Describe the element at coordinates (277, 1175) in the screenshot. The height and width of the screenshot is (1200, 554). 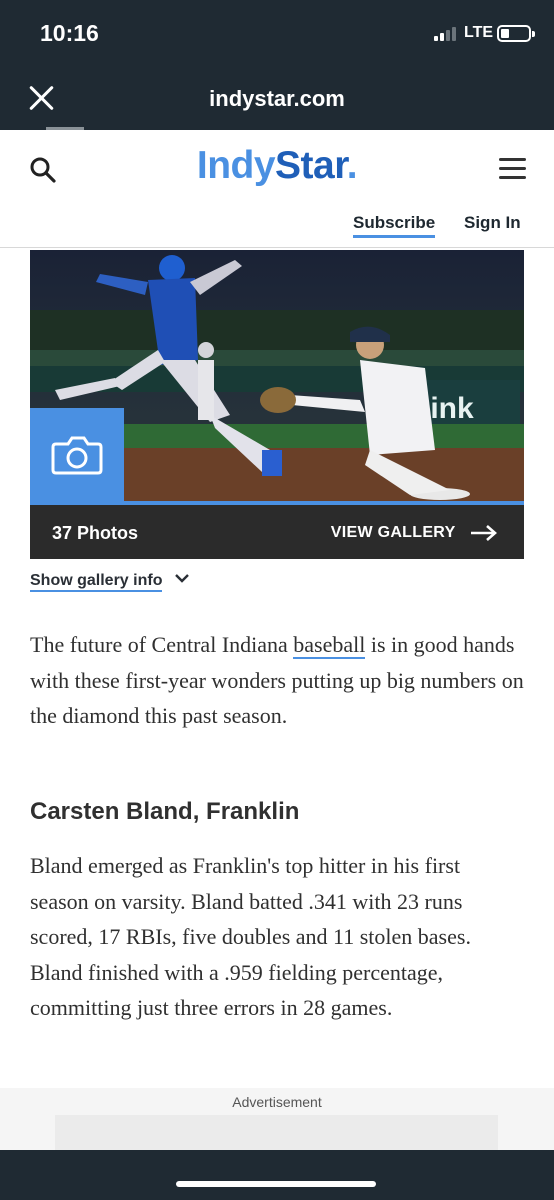
I see `bottom-bar` at that location.